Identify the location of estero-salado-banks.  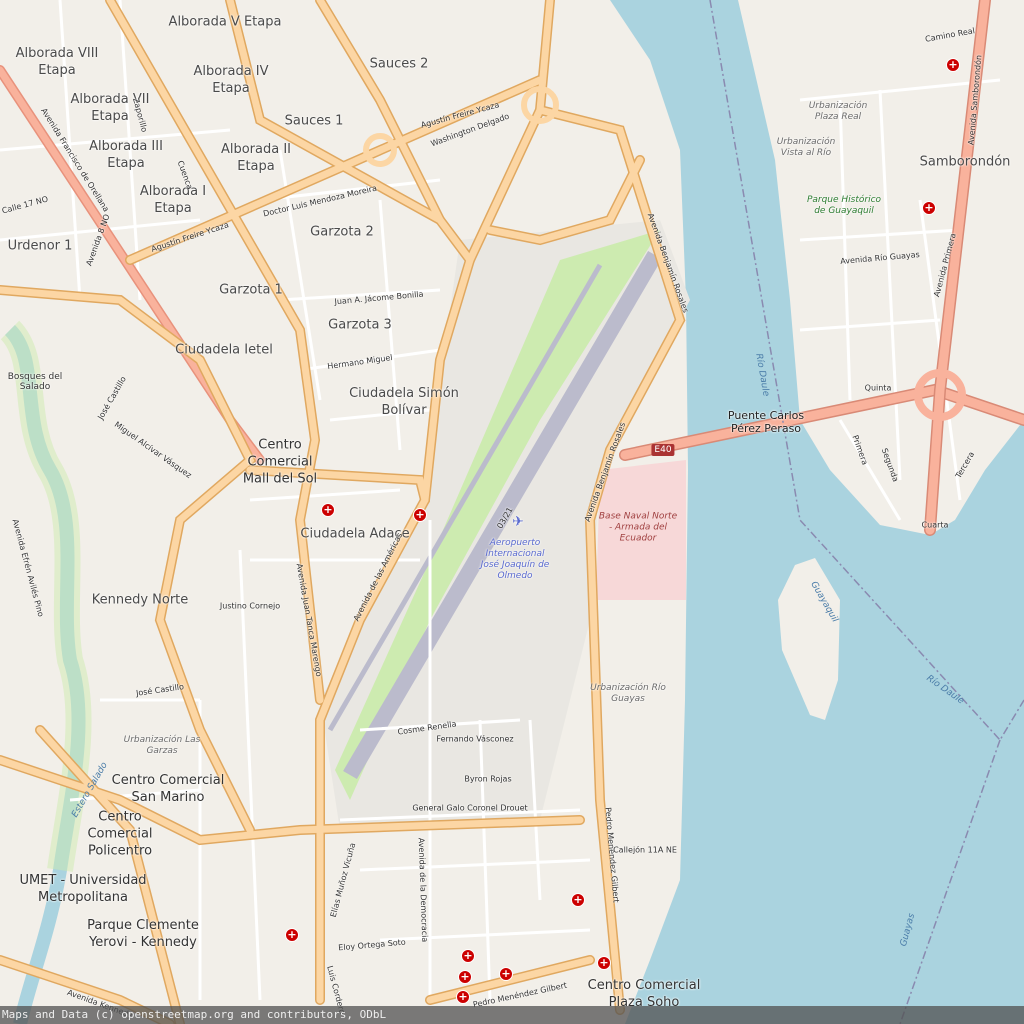
(46, 596).